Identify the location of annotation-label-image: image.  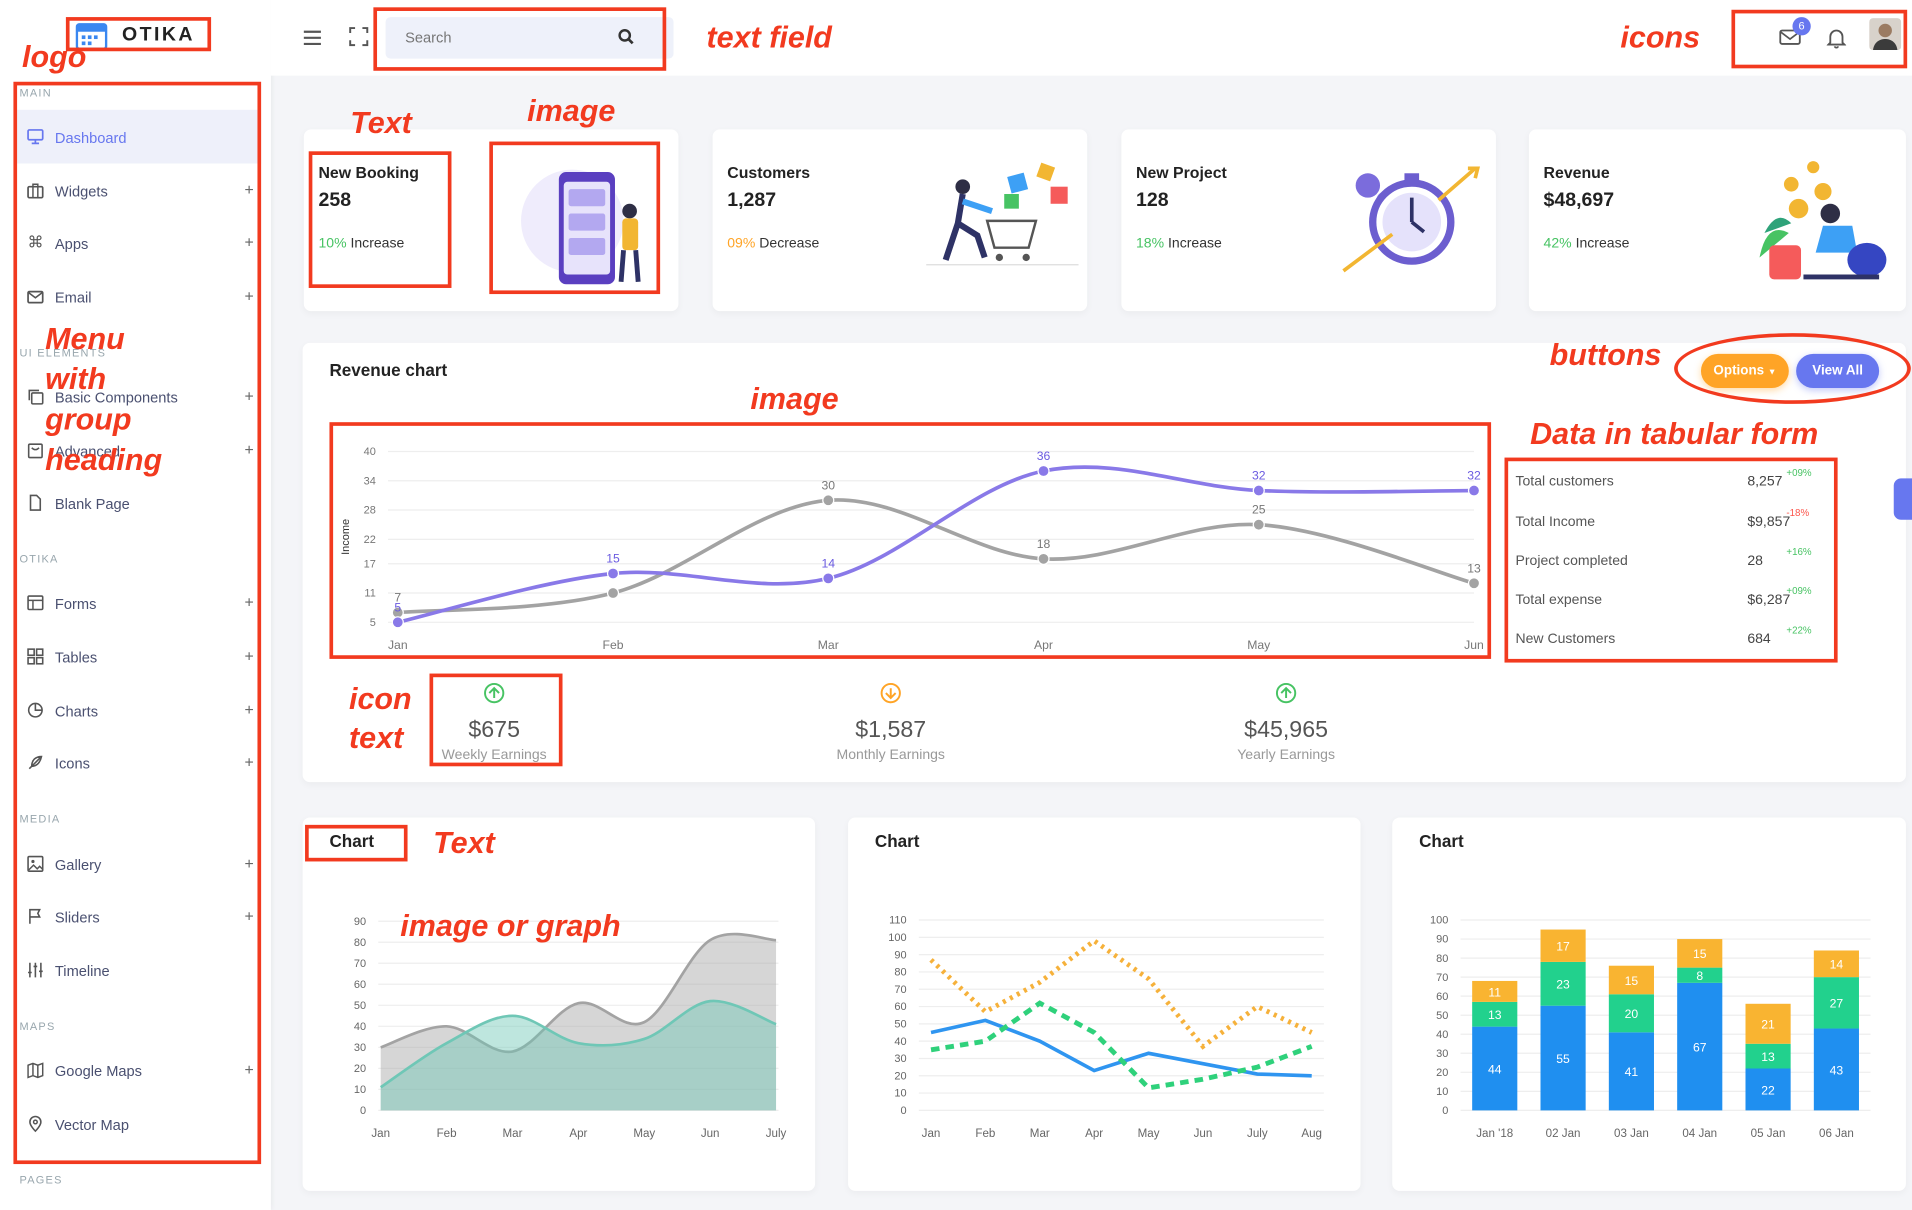
(571, 111).